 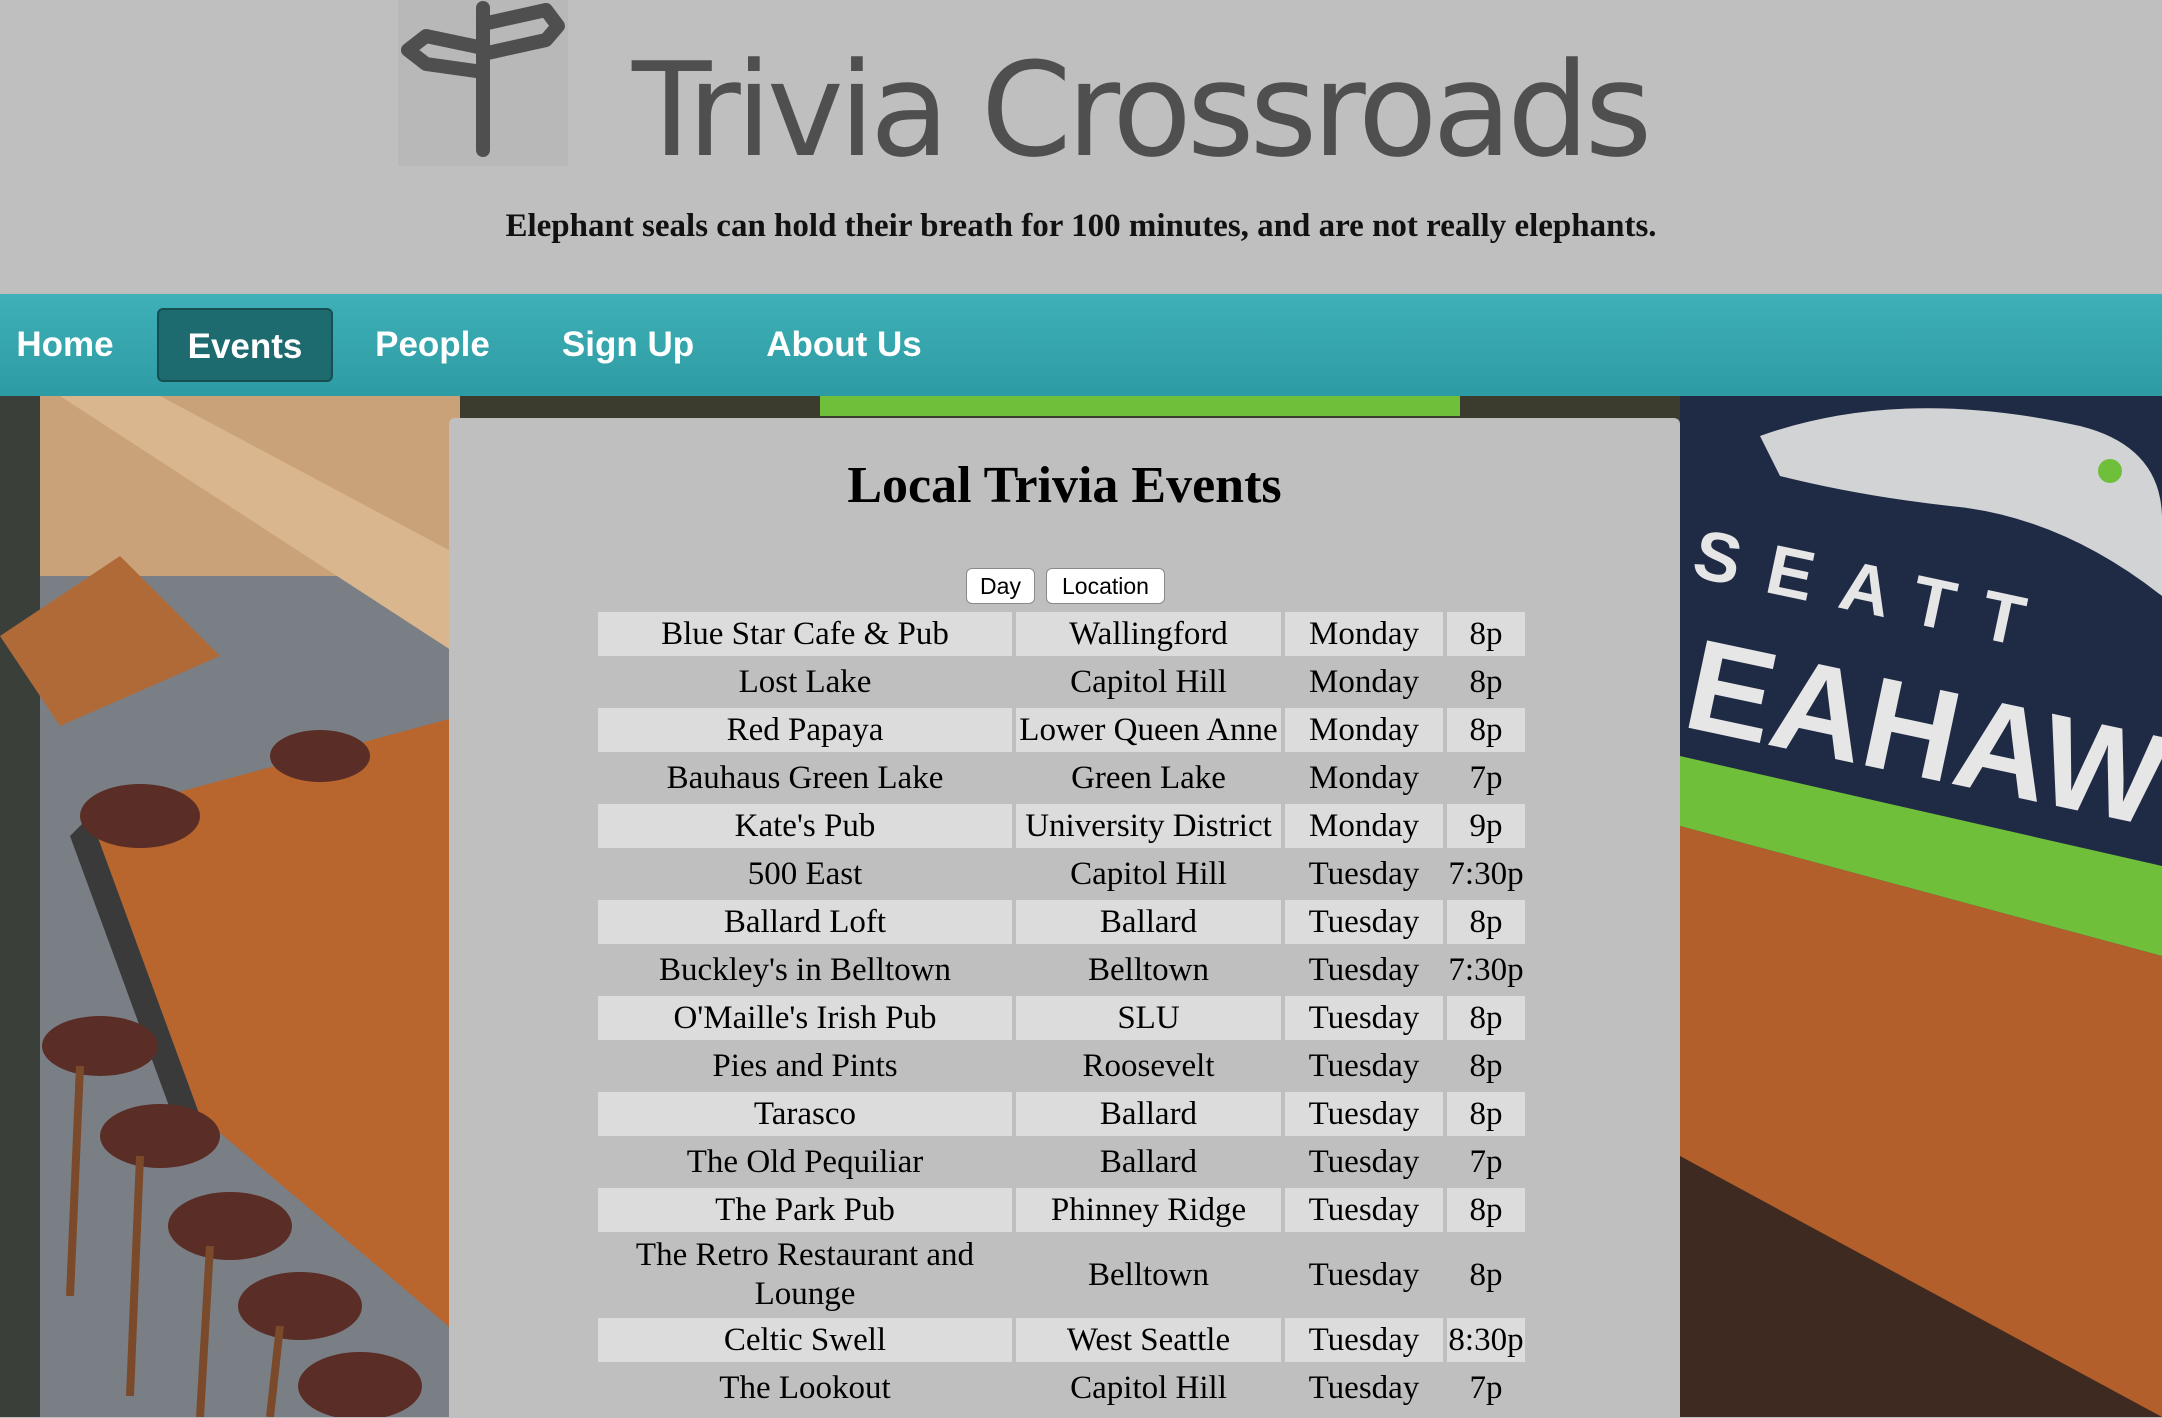 I want to click on nav-events: Events, so click(x=245, y=345).